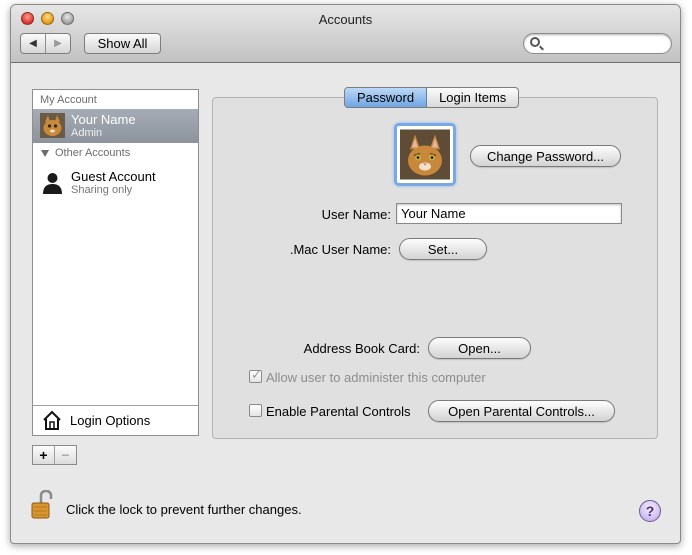 The height and width of the screenshot is (555, 692). What do you see at coordinates (535, 42) in the screenshot?
I see `search-icon` at bounding box center [535, 42].